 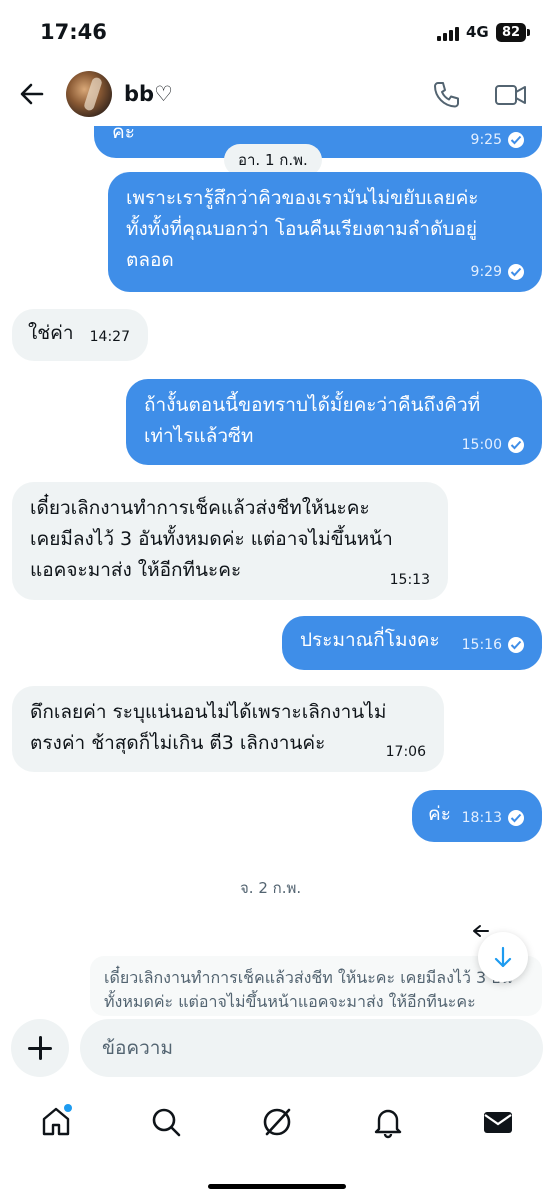 What do you see at coordinates (486, 140) in the screenshot?
I see `message-time: 9:25` at bounding box center [486, 140].